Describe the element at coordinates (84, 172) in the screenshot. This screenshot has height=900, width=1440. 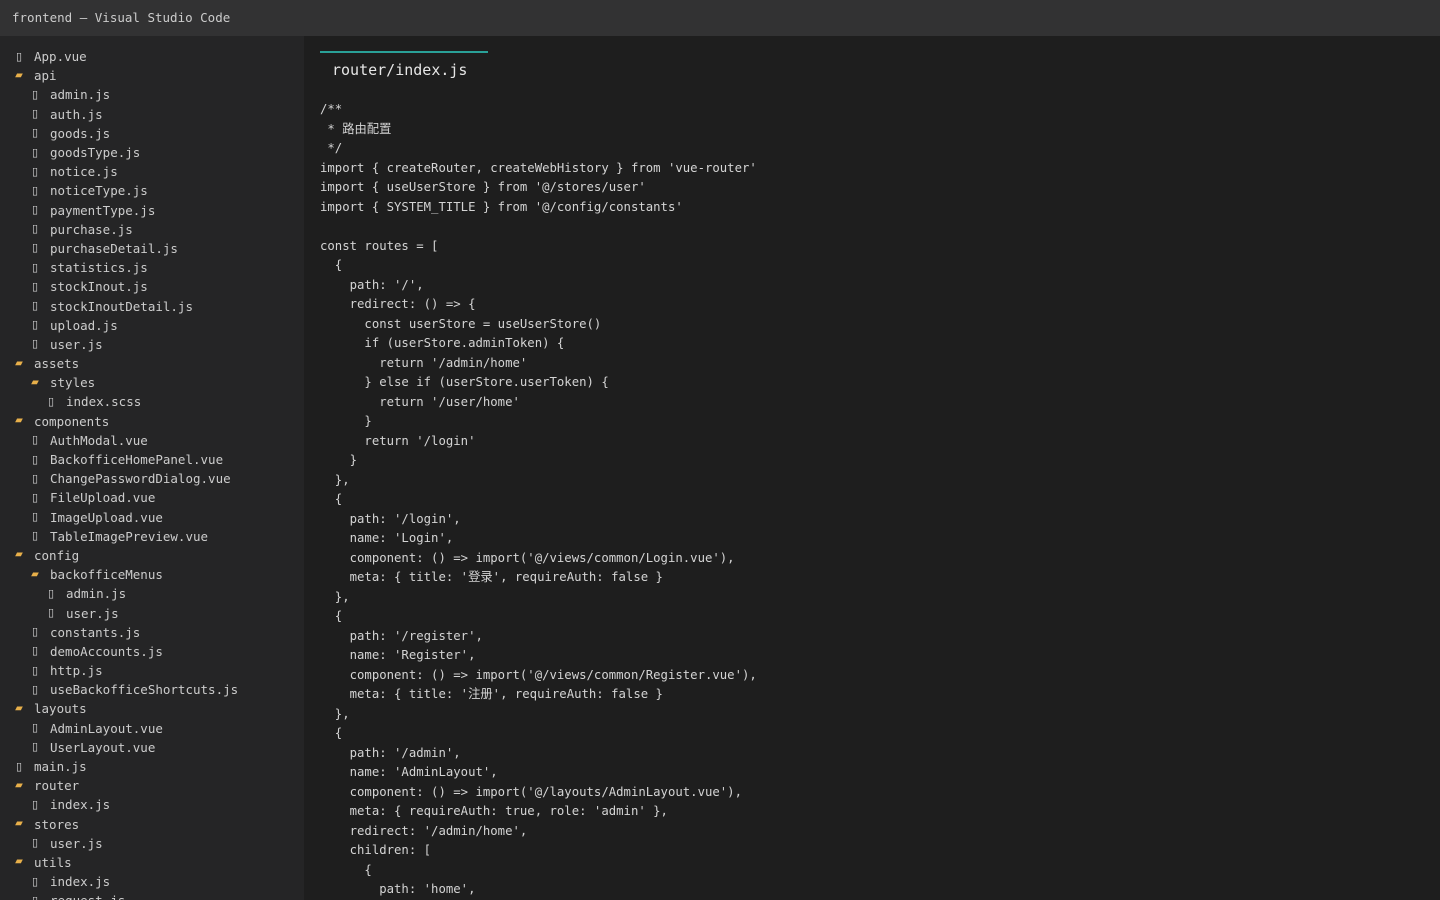
I see `tree-item-label: notice.js` at that location.